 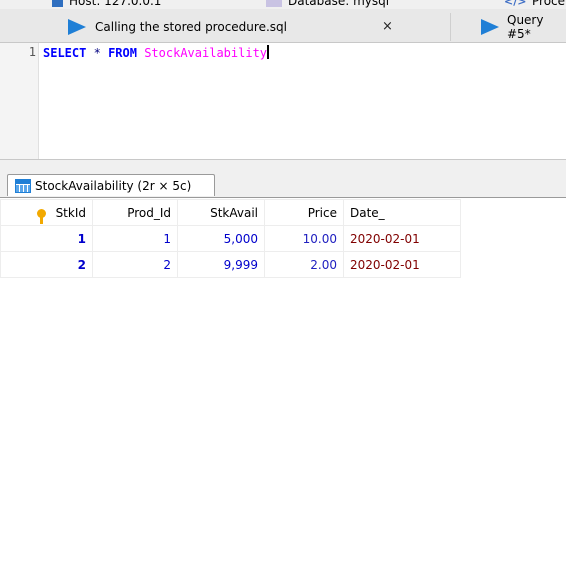 I want to click on keyword-select: SELECT, so click(x=65, y=53).